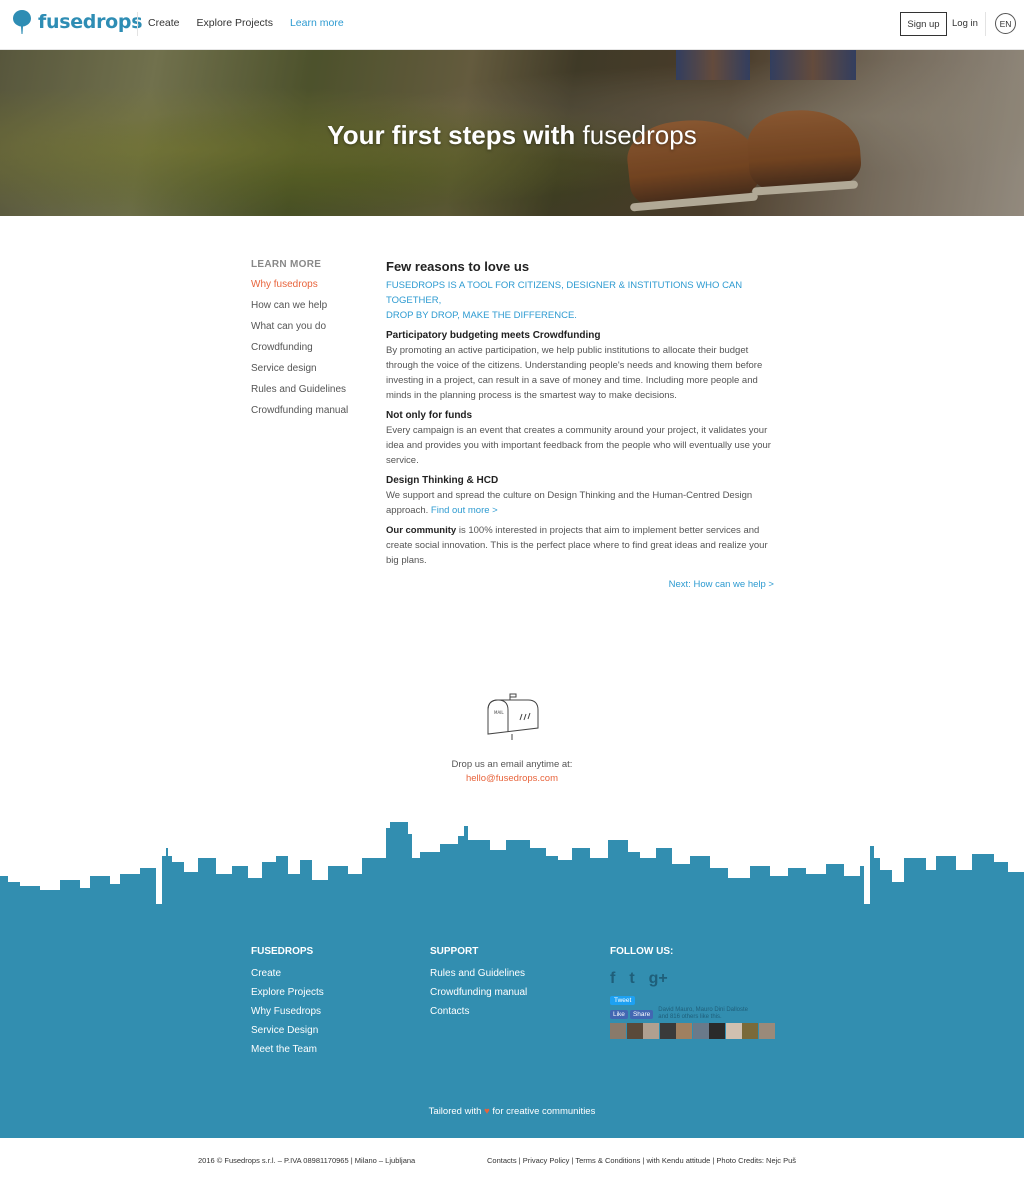  Describe the element at coordinates (164, 23) in the screenshot. I see `nav-create: Create` at that location.